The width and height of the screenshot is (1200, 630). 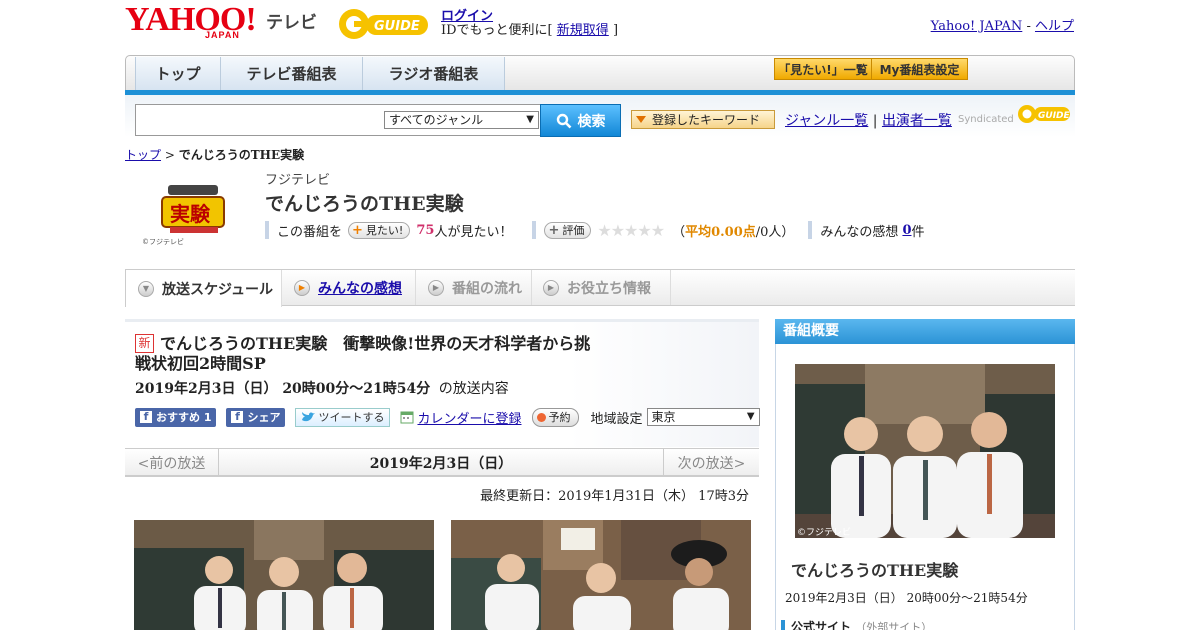 What do you see at coordinates (363, 353) in the screenshot?
I see `episode-title: でんじろうのTHE実験 衝撃映像!世界の天才科学者から挑戦状初回2時間SP` at bounding box center [363, 353].